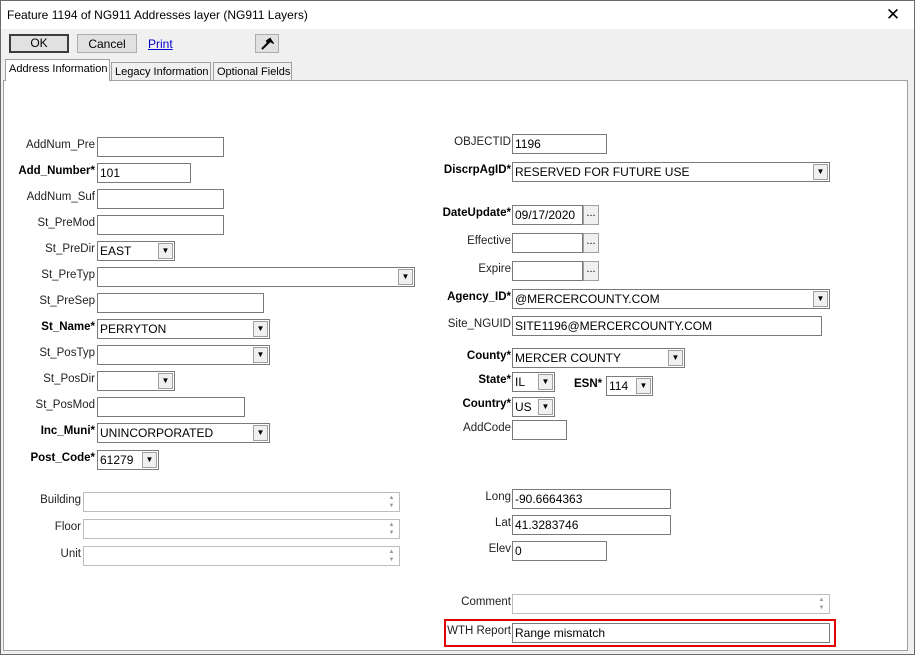 The image size is (915, 655). What do you see at coordinates (65, 405) in the screenshot?
I see `label-st-posmod: St_PosMod` at bounding box center [65, 405].